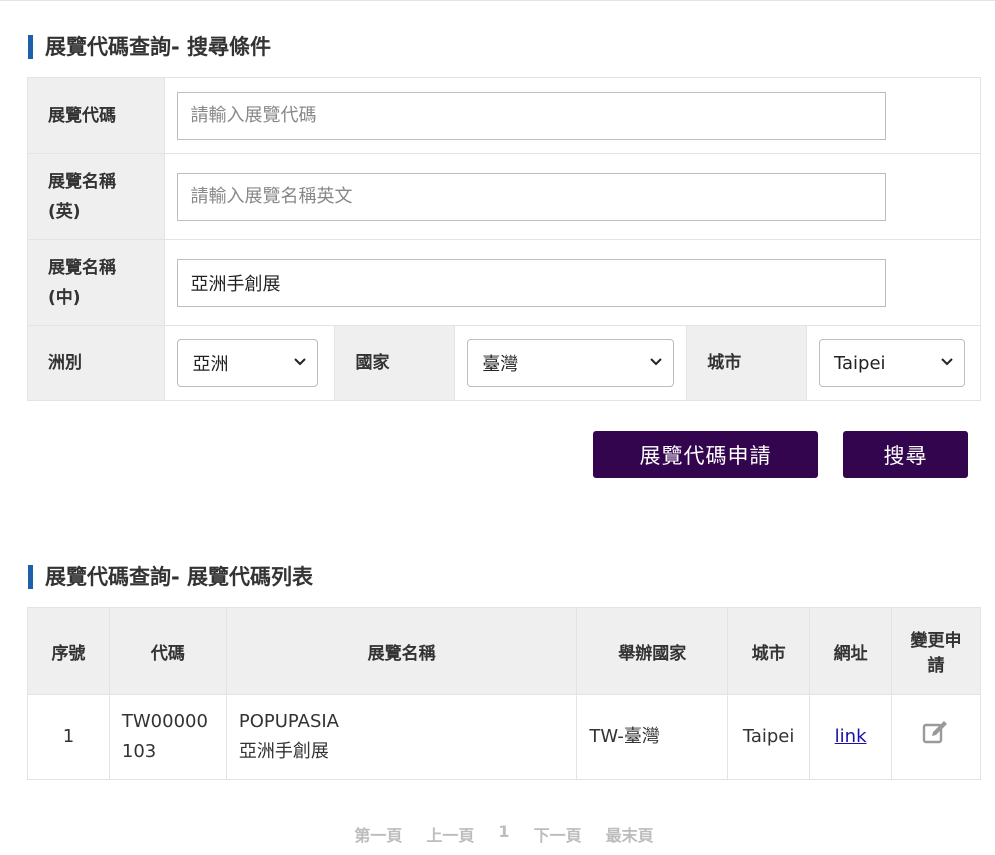 The image size is (995, 855). Describe the element at coordinates (68, 651) in the screenshot. I see `header-index: 序號` at that location.